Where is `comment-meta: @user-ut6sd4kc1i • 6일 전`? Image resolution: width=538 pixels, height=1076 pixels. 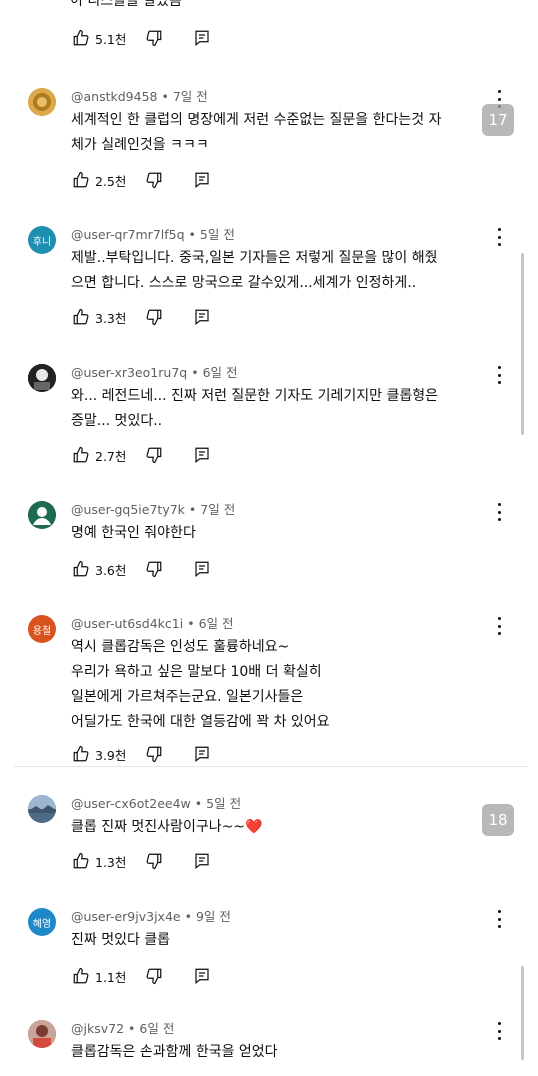 comment-meta: @user-ut6sd4kc1i • 6일 전 is located at coordinates (152, 622).